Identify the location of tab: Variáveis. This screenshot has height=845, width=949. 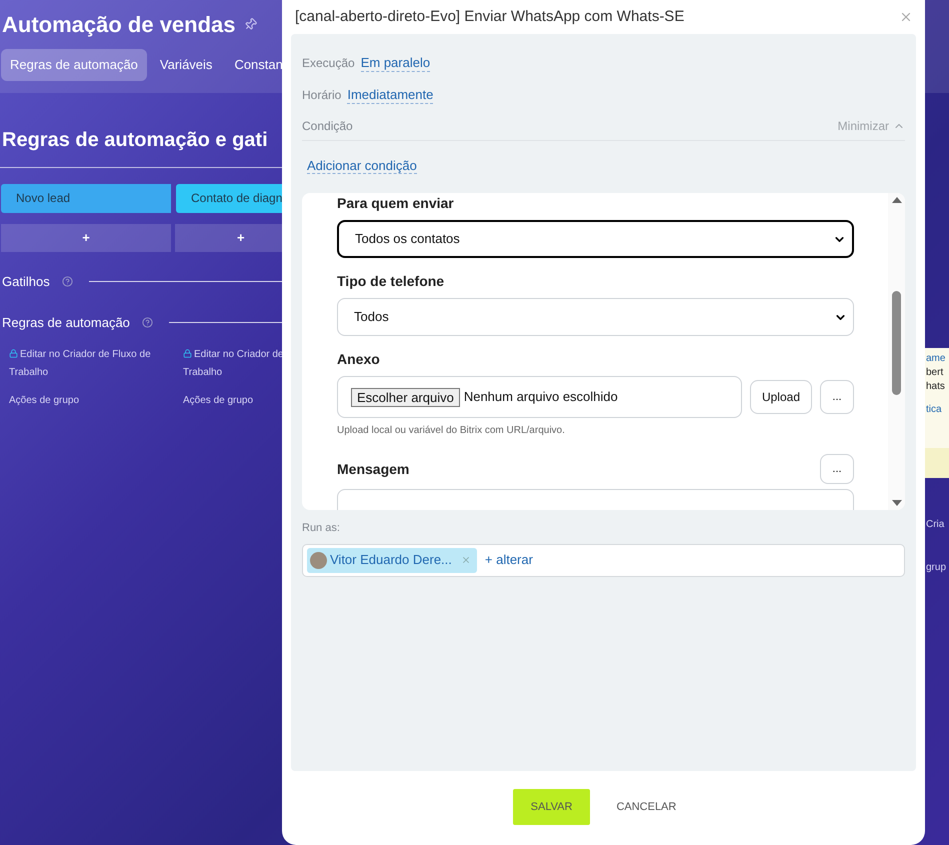
(186, 64).